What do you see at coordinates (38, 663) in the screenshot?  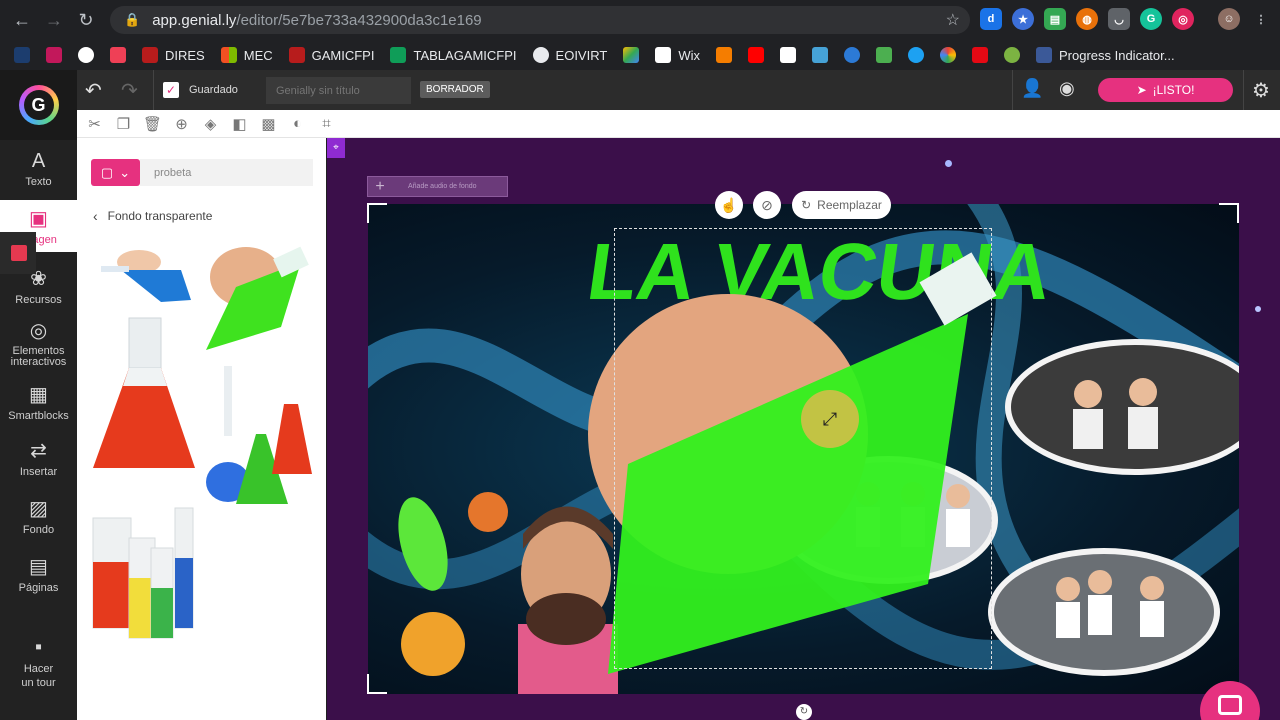 I see `rail-hacer-un-tour: ▪ Hacer un tour` at bounding box center [38, 663].